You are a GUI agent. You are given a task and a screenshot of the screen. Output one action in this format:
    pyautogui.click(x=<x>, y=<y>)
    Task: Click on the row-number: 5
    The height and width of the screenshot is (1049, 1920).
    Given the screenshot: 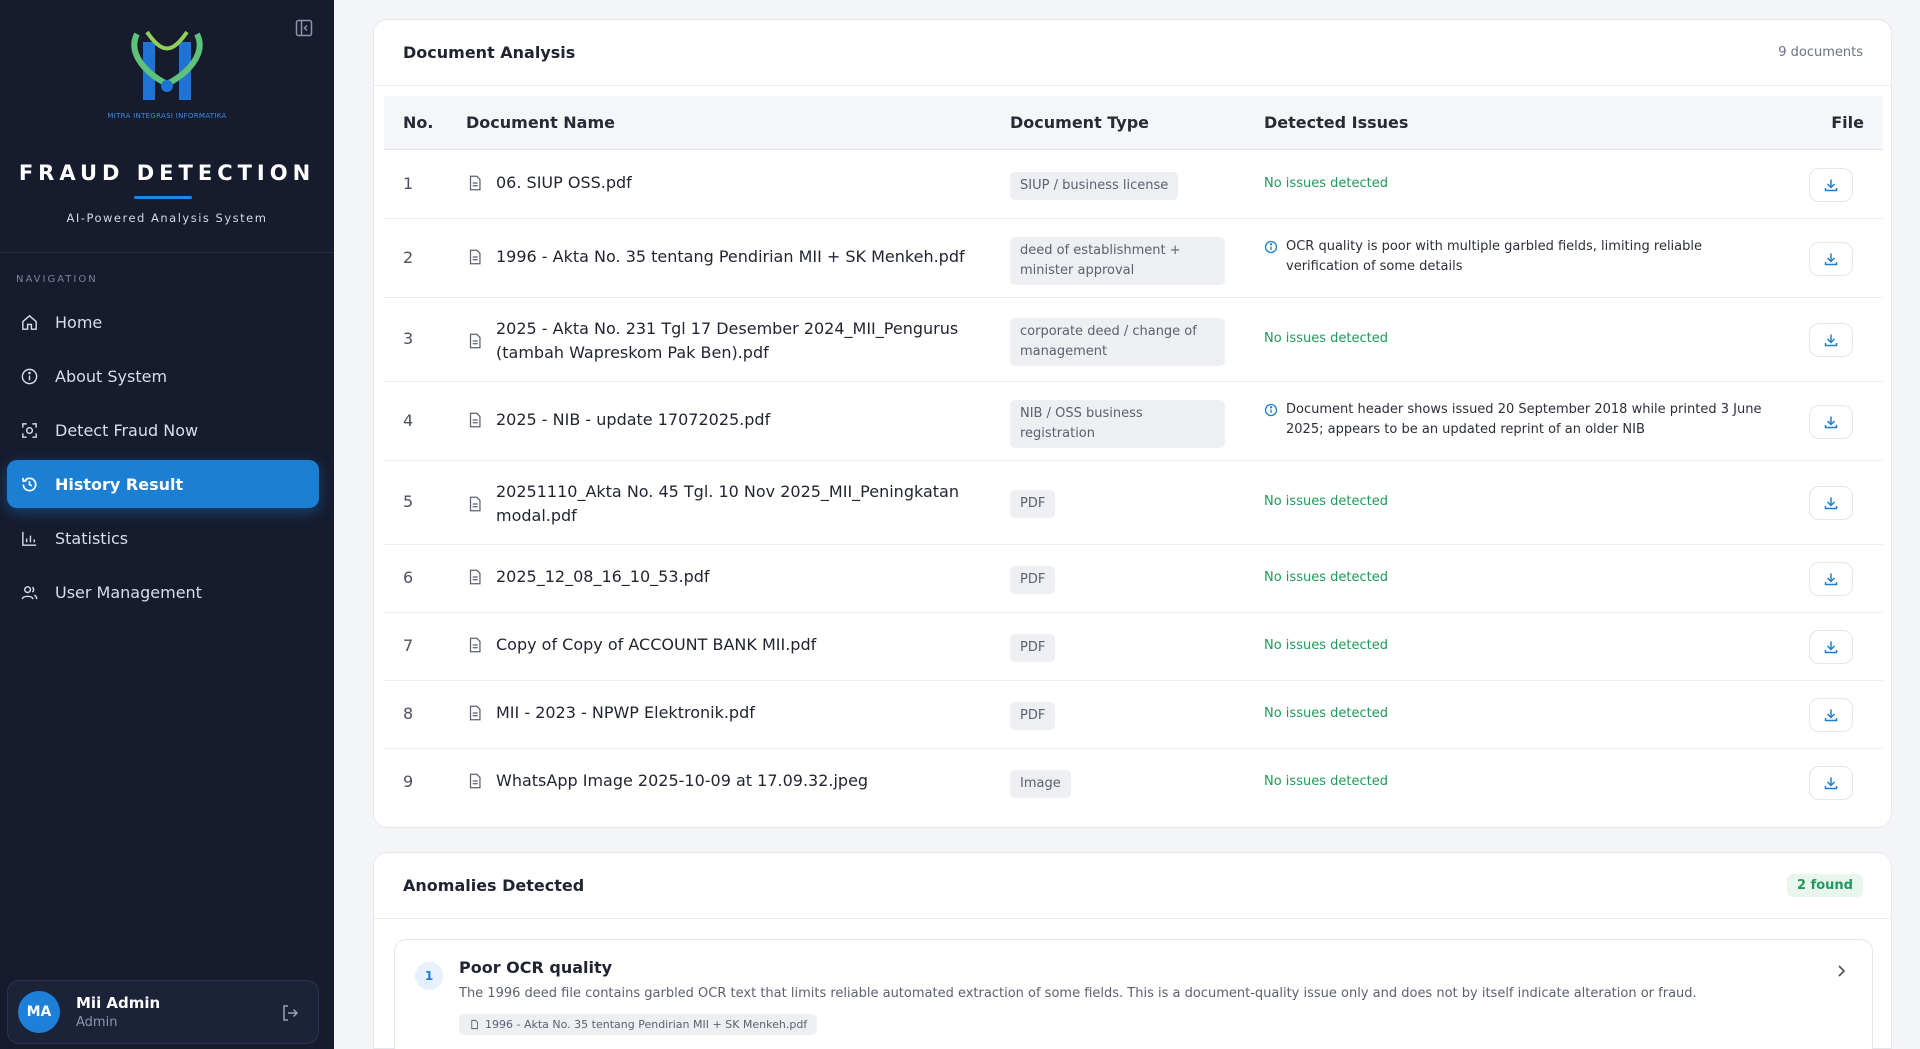 What is the action you would take?
    pyautogui.click(x=408, y=501)
    